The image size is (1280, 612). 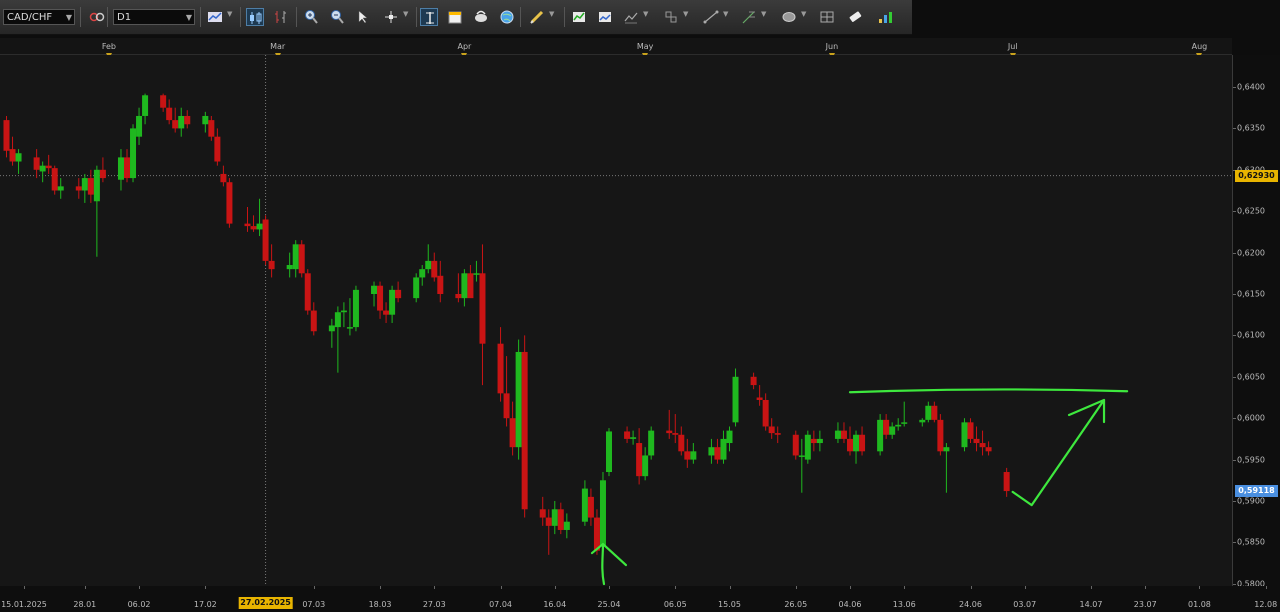 I want to click on screenshot-button, so click(x=605, y=17).